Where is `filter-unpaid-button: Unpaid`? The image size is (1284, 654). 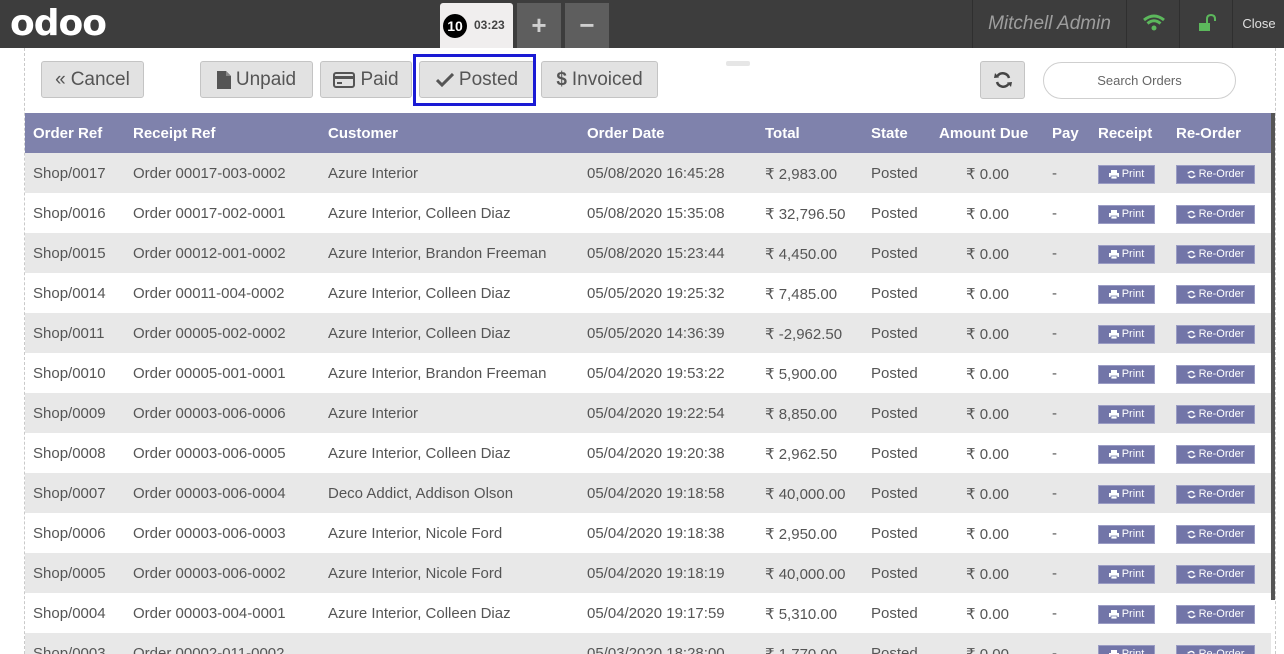 filter-unpaid-button: Unpaid is located at coordinates (256, 79).